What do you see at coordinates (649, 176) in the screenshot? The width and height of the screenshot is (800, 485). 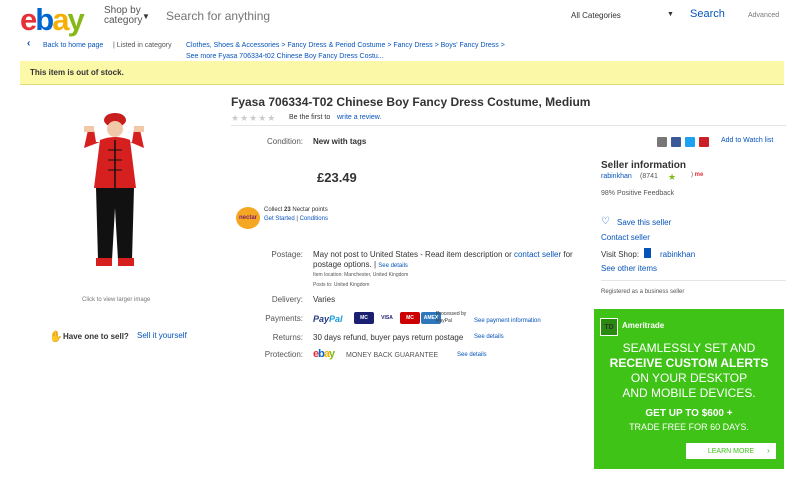 I see `seller-score: (8741` at bounding box center [649, 176].